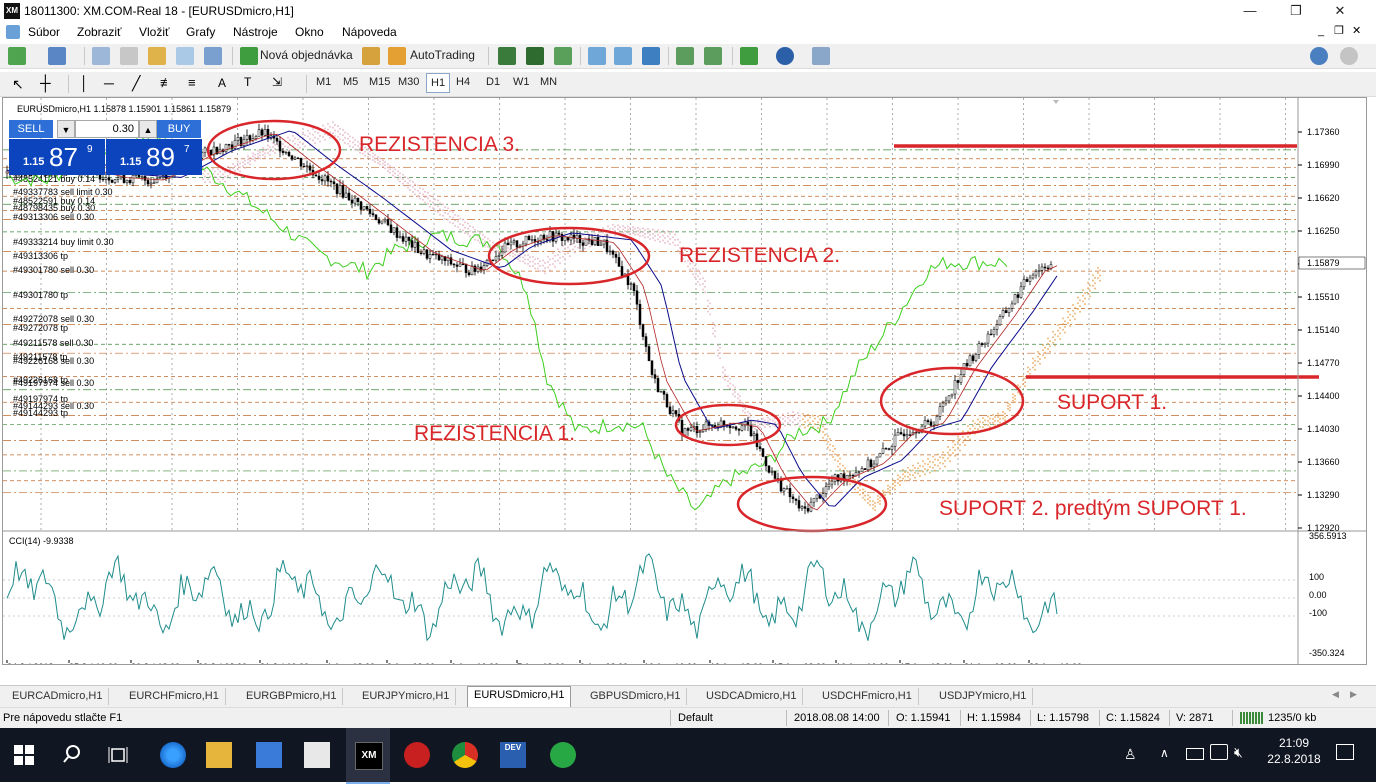 The height and width of the screenshot is (784, 1376). Describe the element at coordinates (255, 32) in the screenshot. I see `menu-tools: Nástroje` at that location.